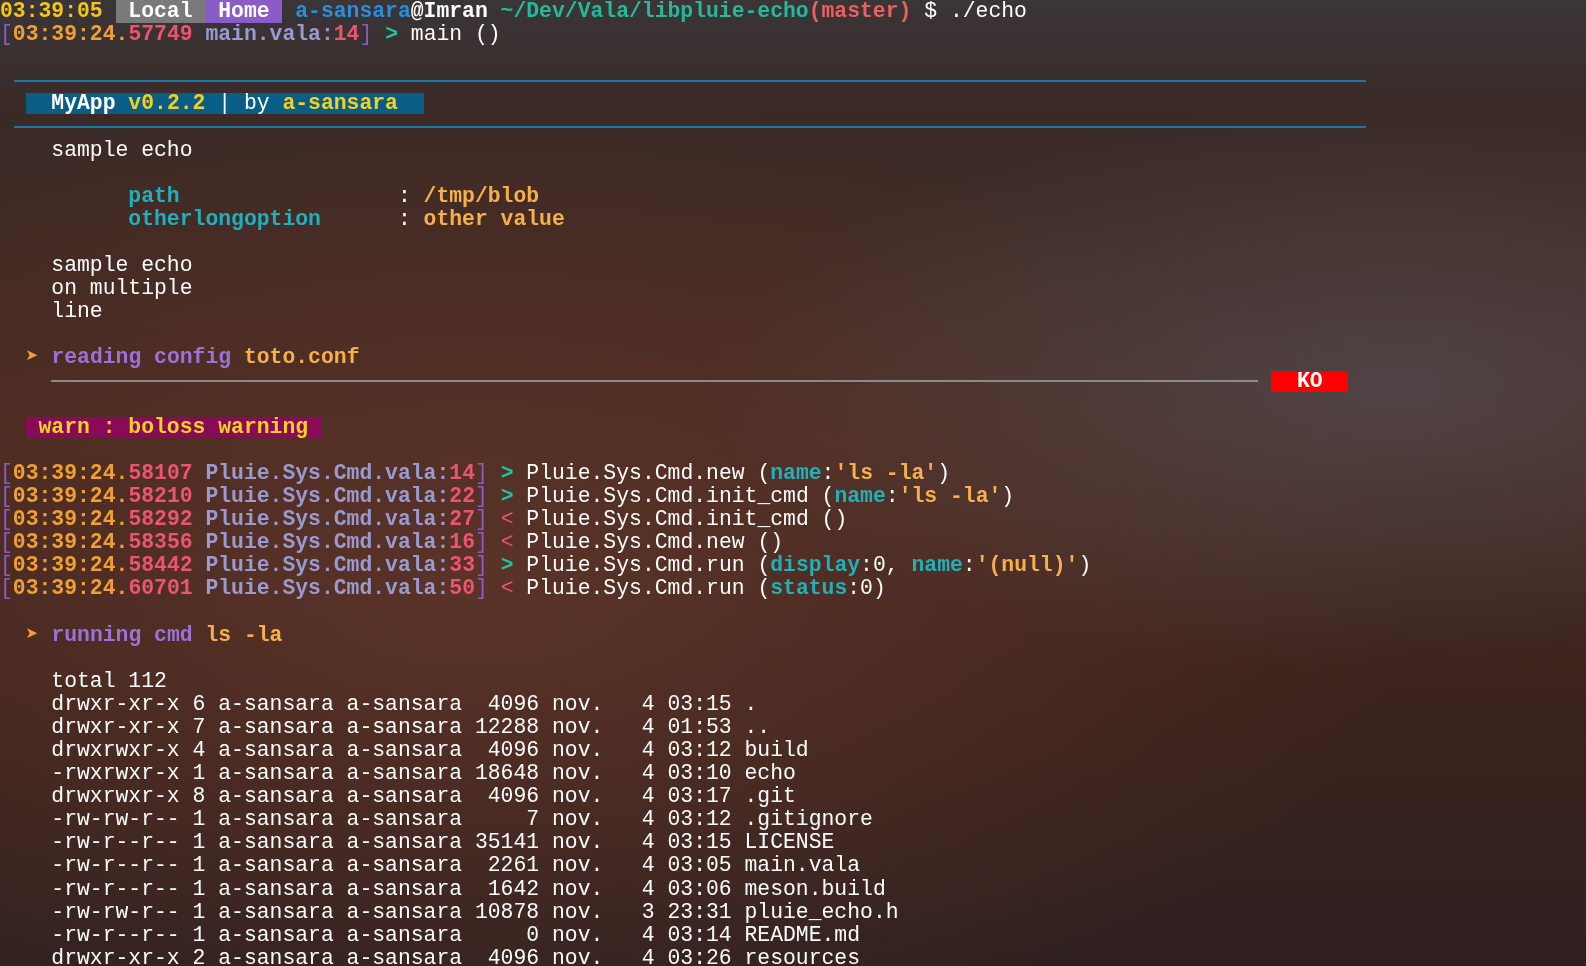 Image resolution: width=1586 pixels, height=966 pixels. I want to click on output-text: -rw-rw-r-- 1 a-sansara a-sansara 7 nov. 4 03:12 .gitignore, so click(462, 820).